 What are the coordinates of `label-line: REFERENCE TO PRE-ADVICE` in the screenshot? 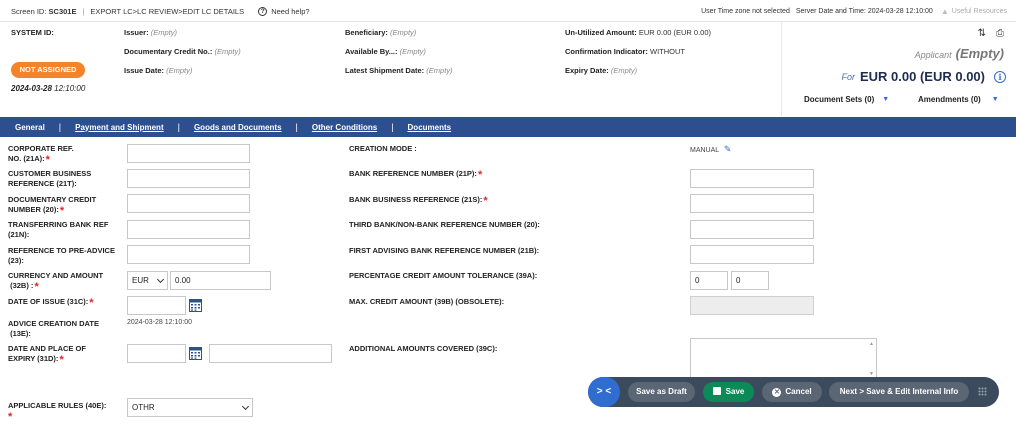 It's located at (61, 250).